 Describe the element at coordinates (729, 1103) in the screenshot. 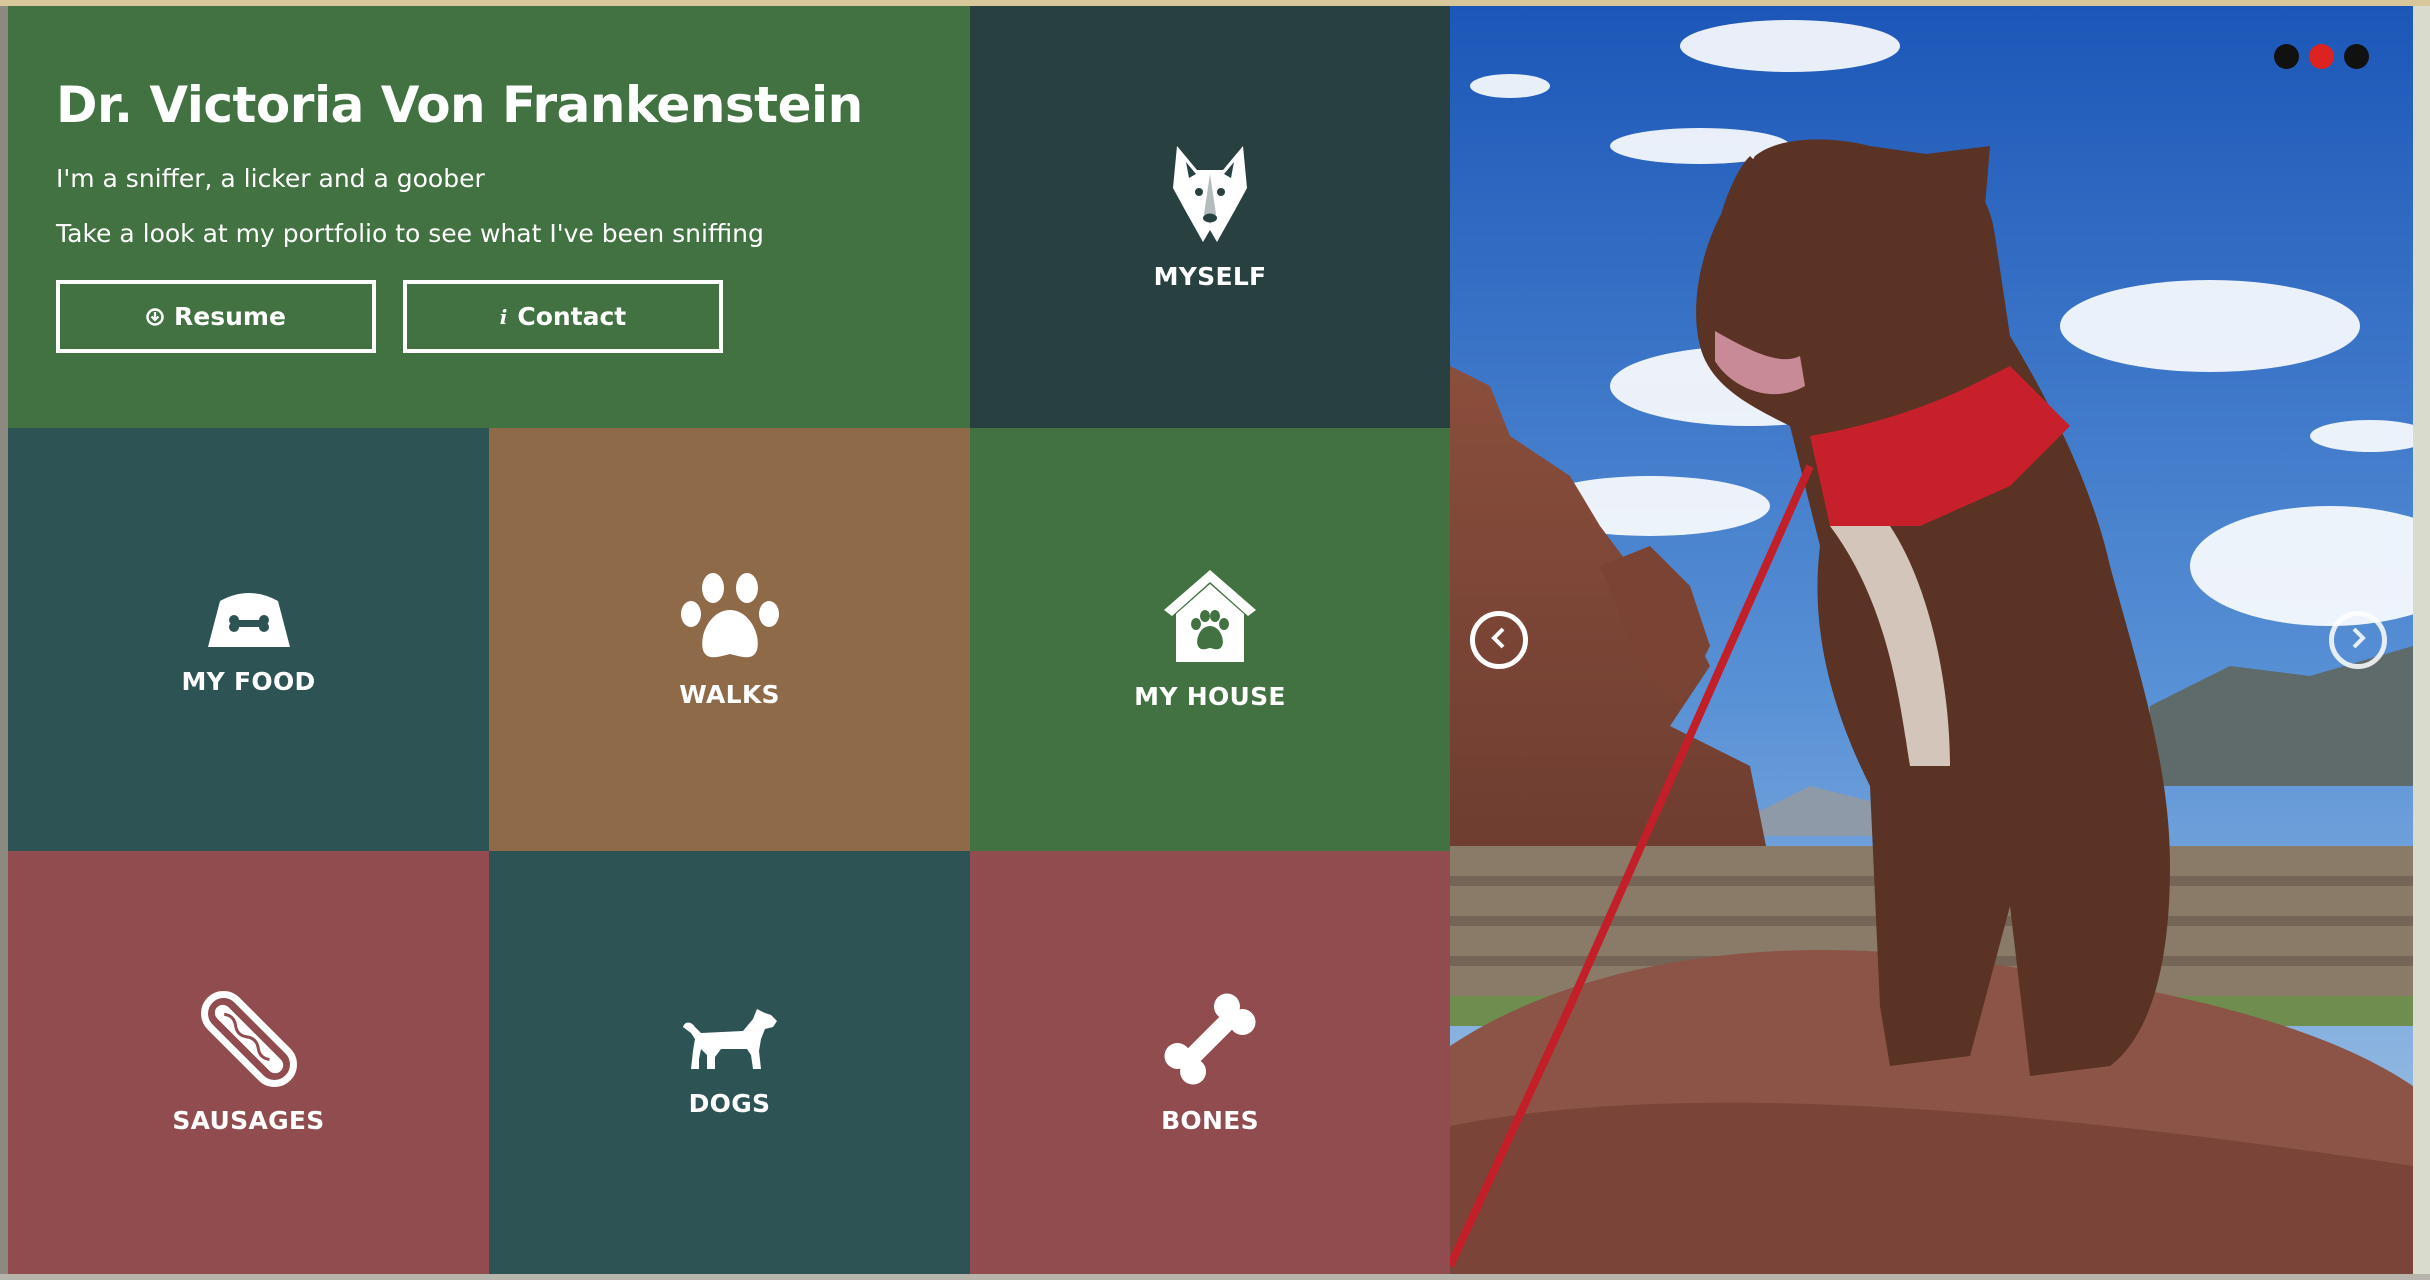

I see `tile-label-dogs: DOGS` at that location.